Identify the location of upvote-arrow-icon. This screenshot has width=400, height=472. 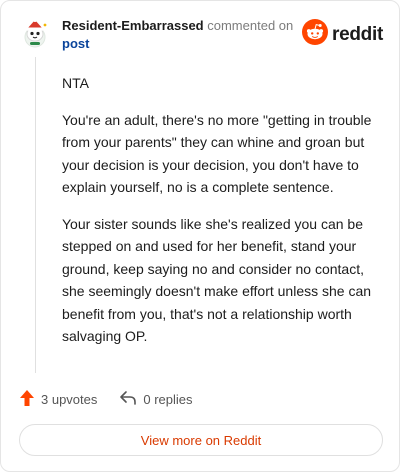
(27, 399).